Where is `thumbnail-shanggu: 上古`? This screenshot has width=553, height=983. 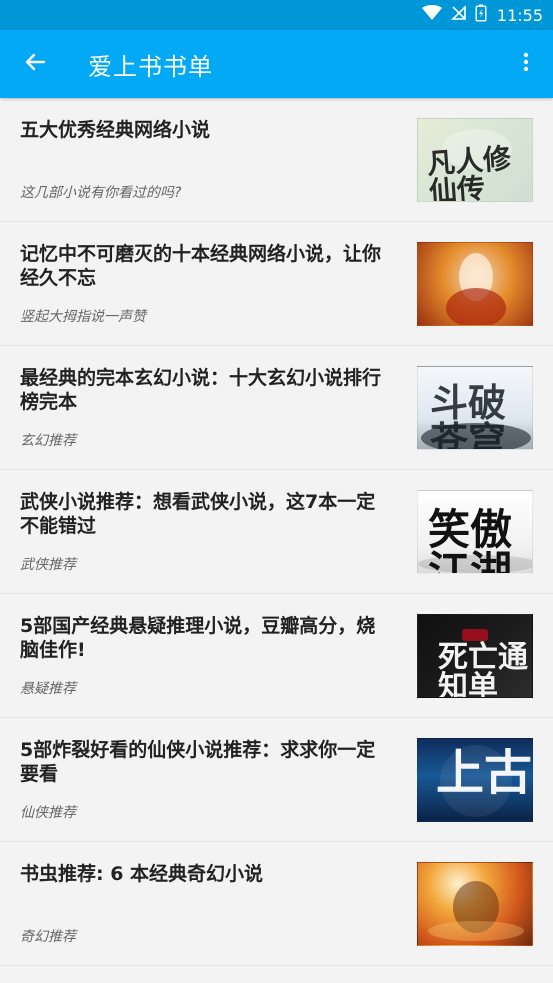 thumbnail-shanggu: 上古 is located at coordinates (475, 780).